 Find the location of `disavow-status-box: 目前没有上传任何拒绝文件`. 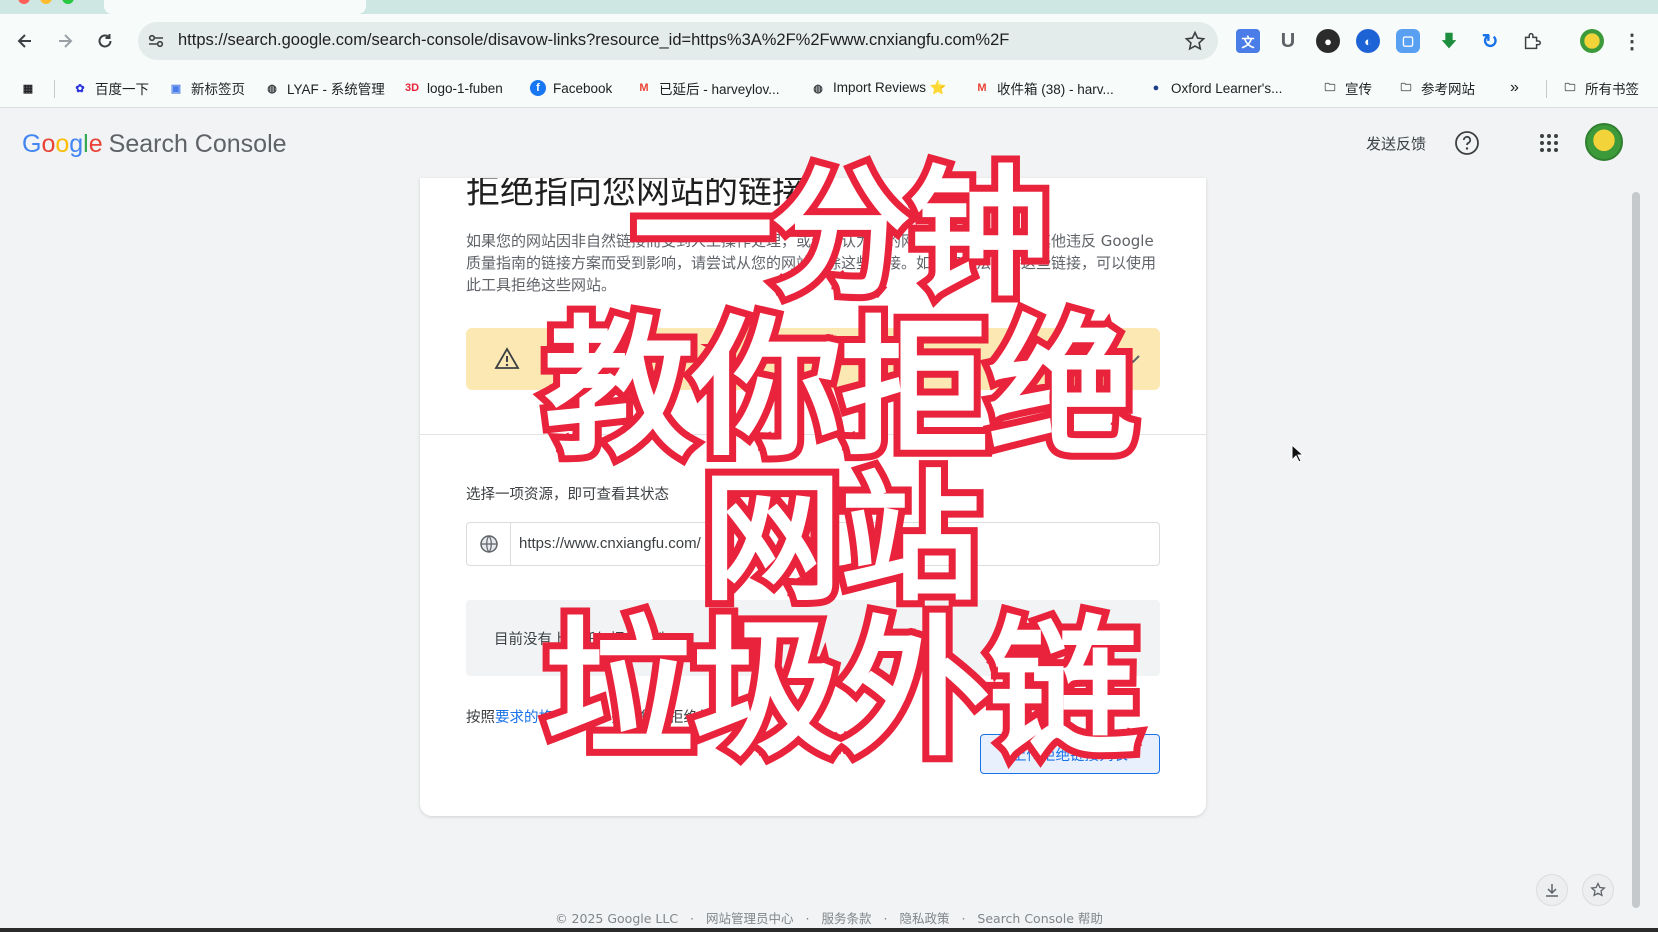

disavow-status-box: 目前没有上传任何拒绝文件 is located at coordinates (813, 638).